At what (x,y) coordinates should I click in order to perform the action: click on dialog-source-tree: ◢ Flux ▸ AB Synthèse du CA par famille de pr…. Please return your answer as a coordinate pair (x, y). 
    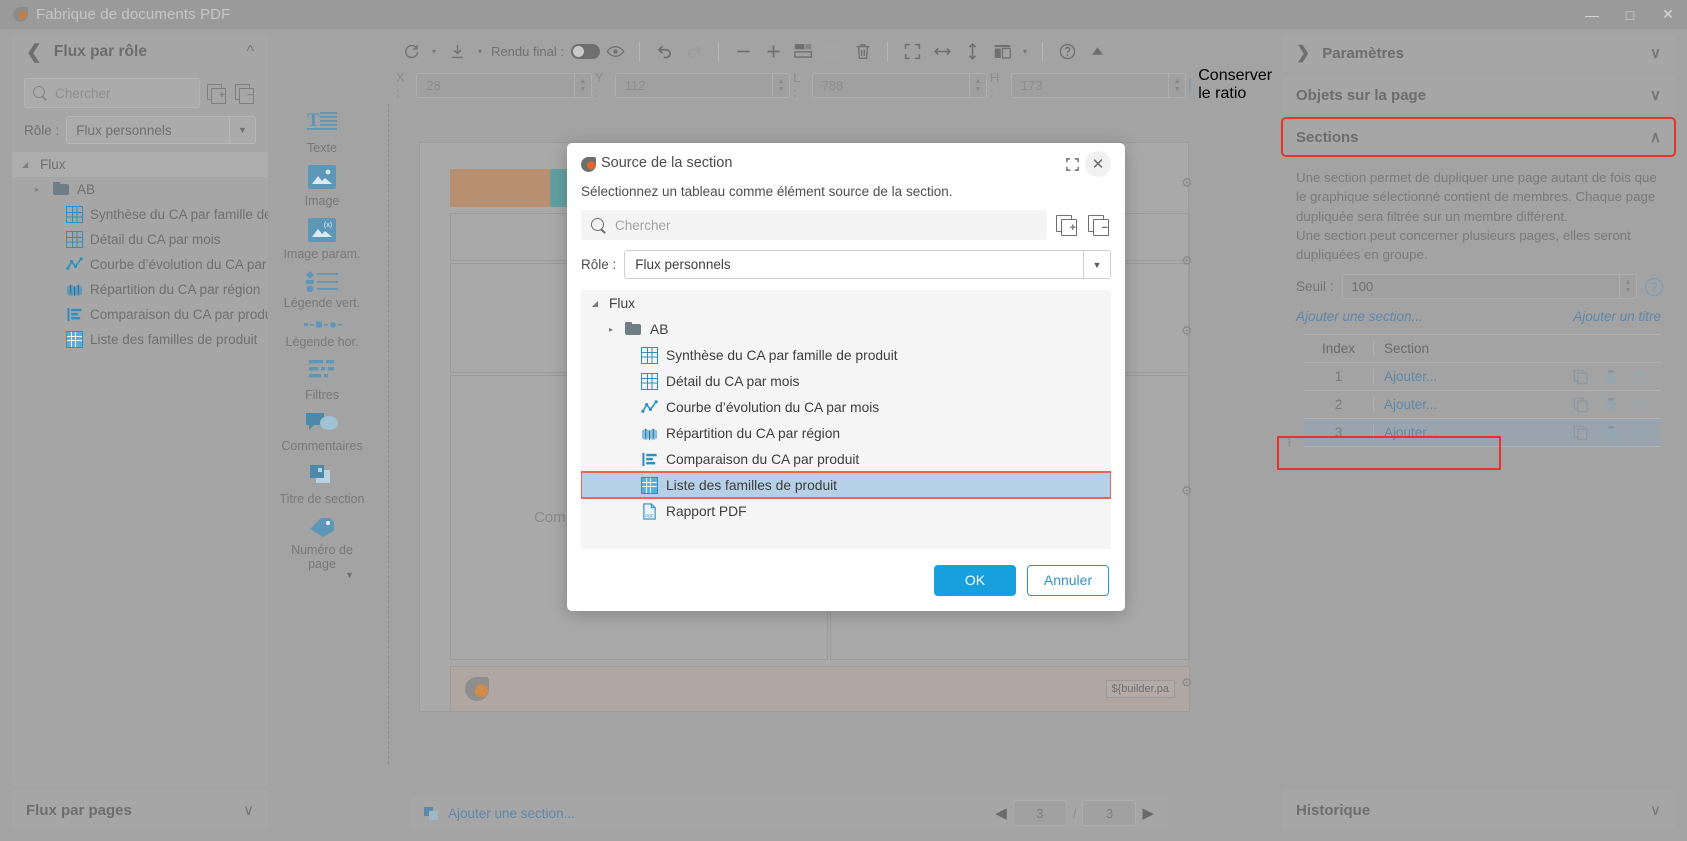
    Looking at the image, I should click on (846, 419).